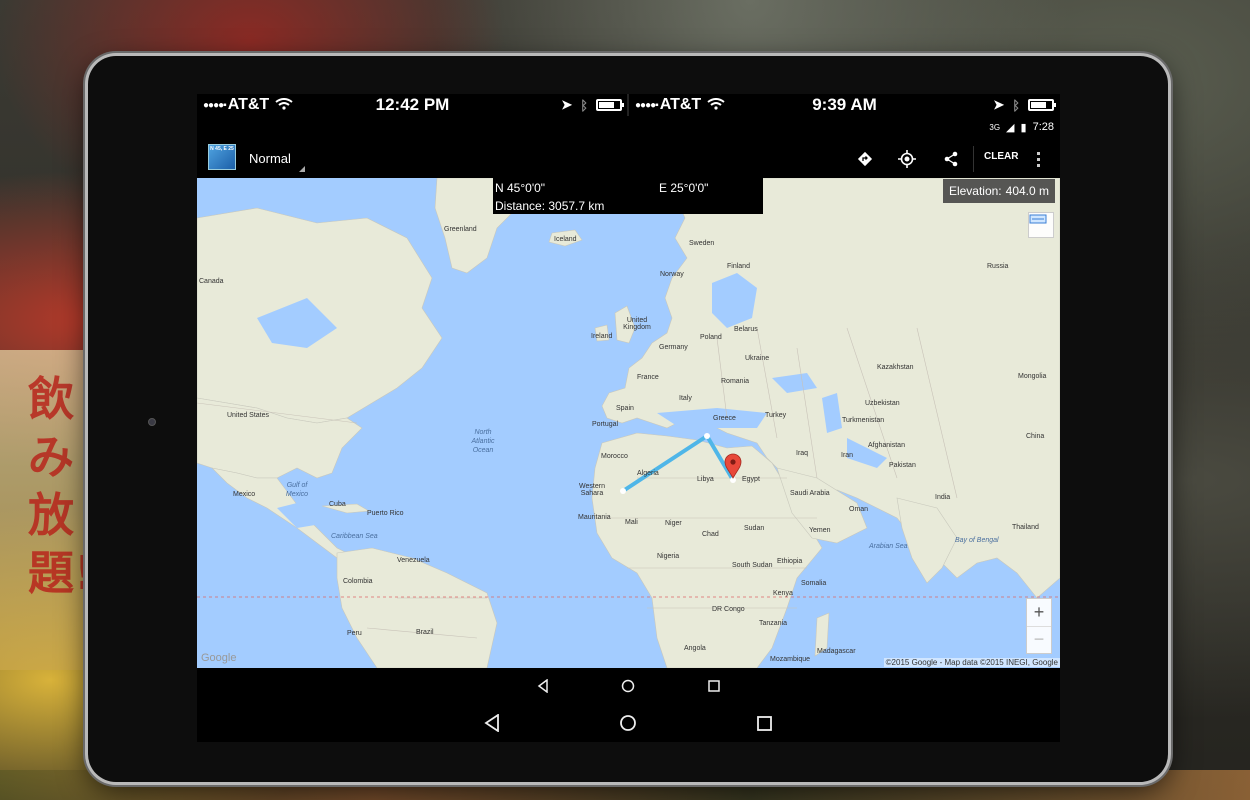 The height and width of the screenshot is (800, 1250). What do you see at coordinates (773, 623) in the screenshot?
I see `map-label: Tanzania` at bounding box center [773, 623].